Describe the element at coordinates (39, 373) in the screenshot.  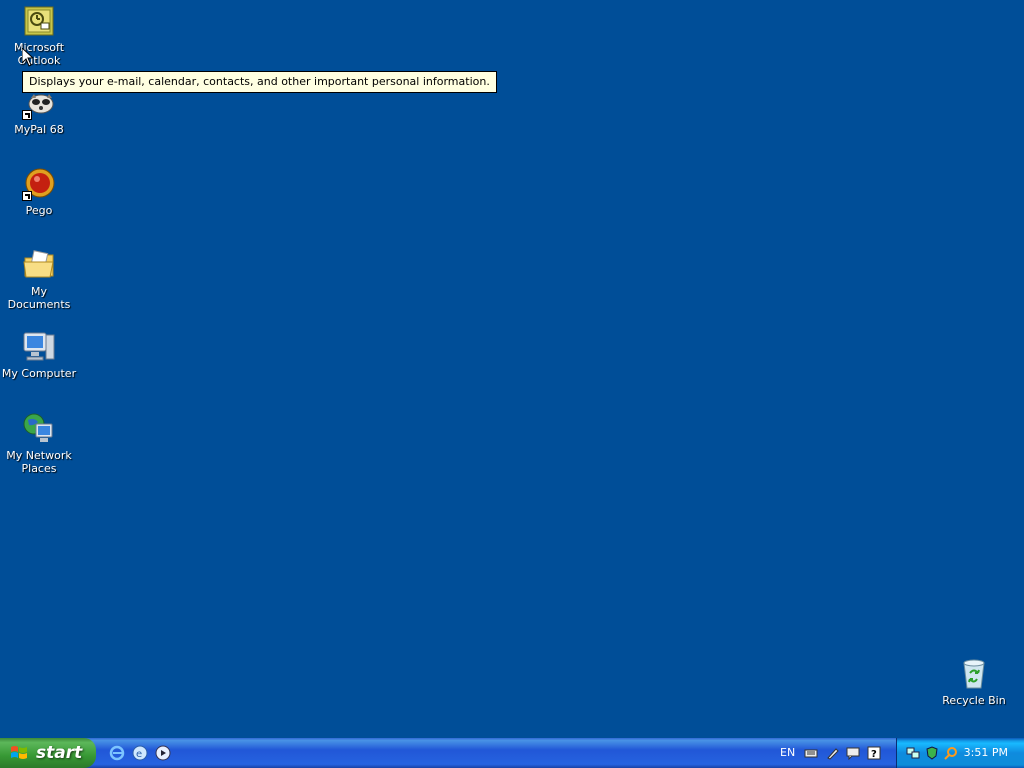
I see `desktop-icon-label: My Computer` at that location.